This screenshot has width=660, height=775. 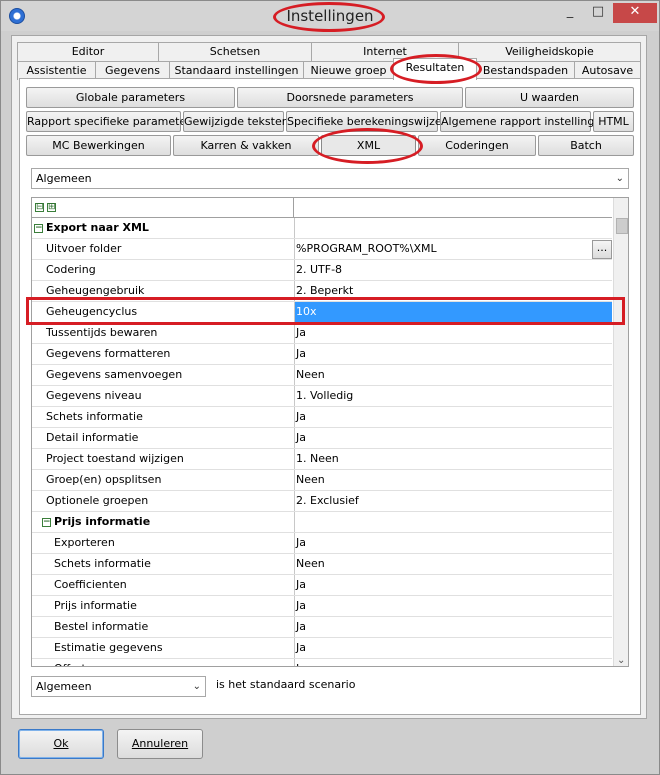 What do you see at coordinates (322, 522) in the screenshot?
I see `property-group-row: − Prijs informatie` at bounding box center [322, 522].